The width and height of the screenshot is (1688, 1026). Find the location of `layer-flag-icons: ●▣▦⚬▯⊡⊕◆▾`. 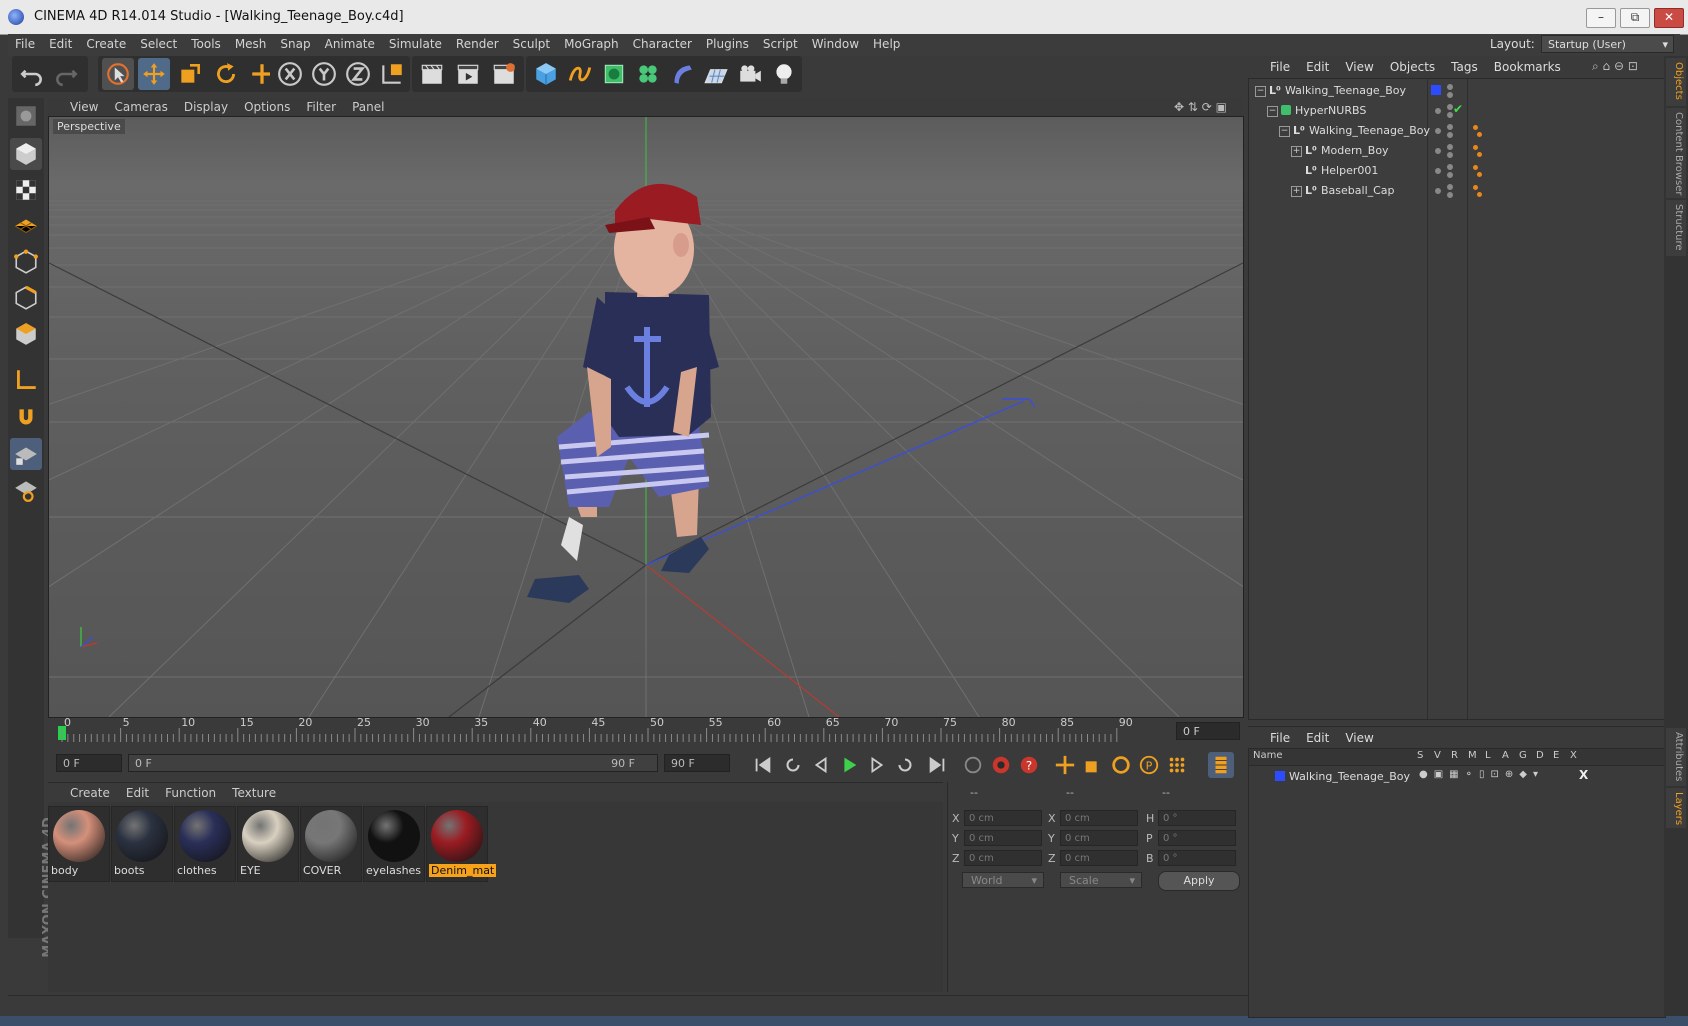

layer-flag-icons: ●▣▦⚬▯⊡⊕◆▾ is located at coordinates (1481, 774).